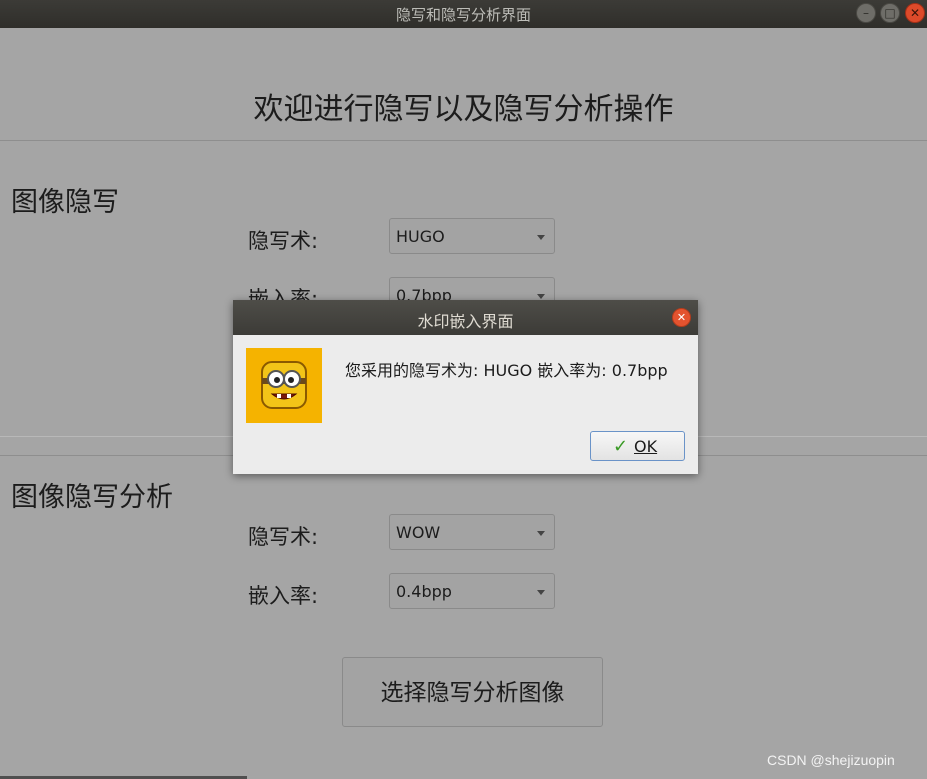 The width and height of the screenshot is (927, 779). Describe the element at coordinates (92, 497) in the screenshot. I see `analysis-section-title: 图像隐写分析` at that location.